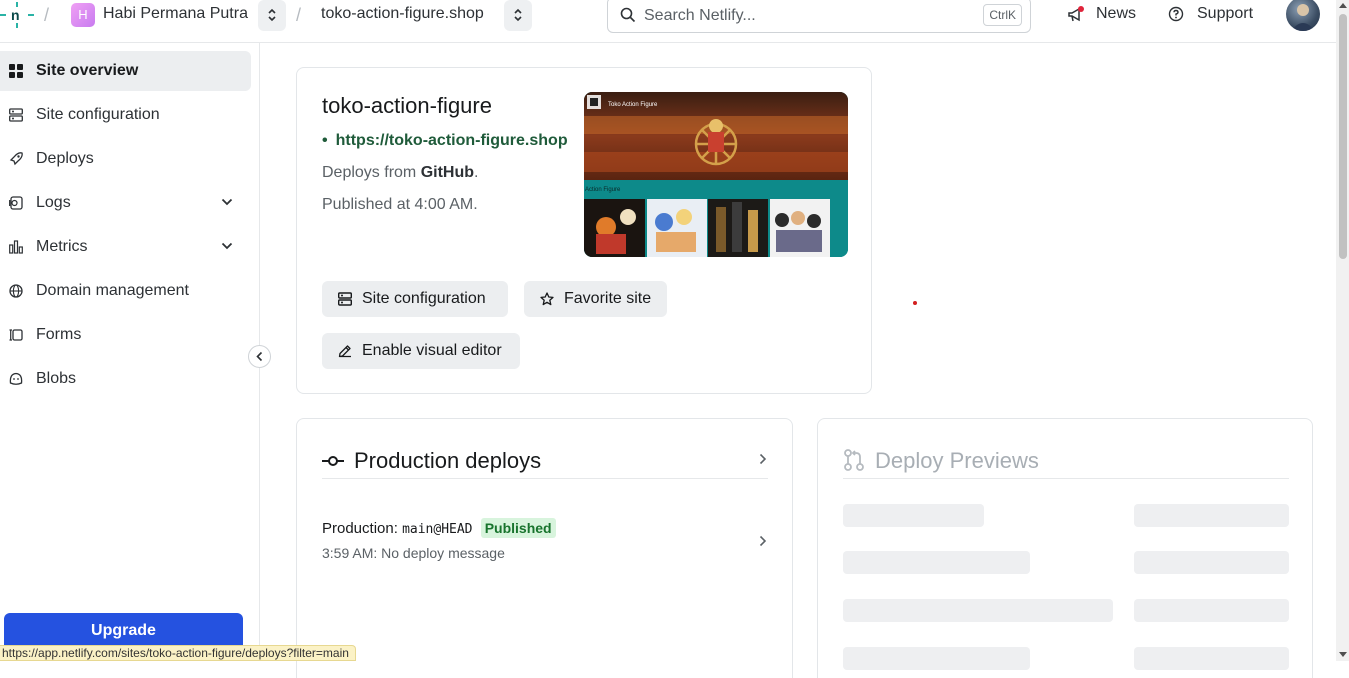 Image resolution: width=1349 pixels, height=678 pixels. Describe the element at coordinates (83, 15) in the screenshot. I see `team-avatar: H` at that location.